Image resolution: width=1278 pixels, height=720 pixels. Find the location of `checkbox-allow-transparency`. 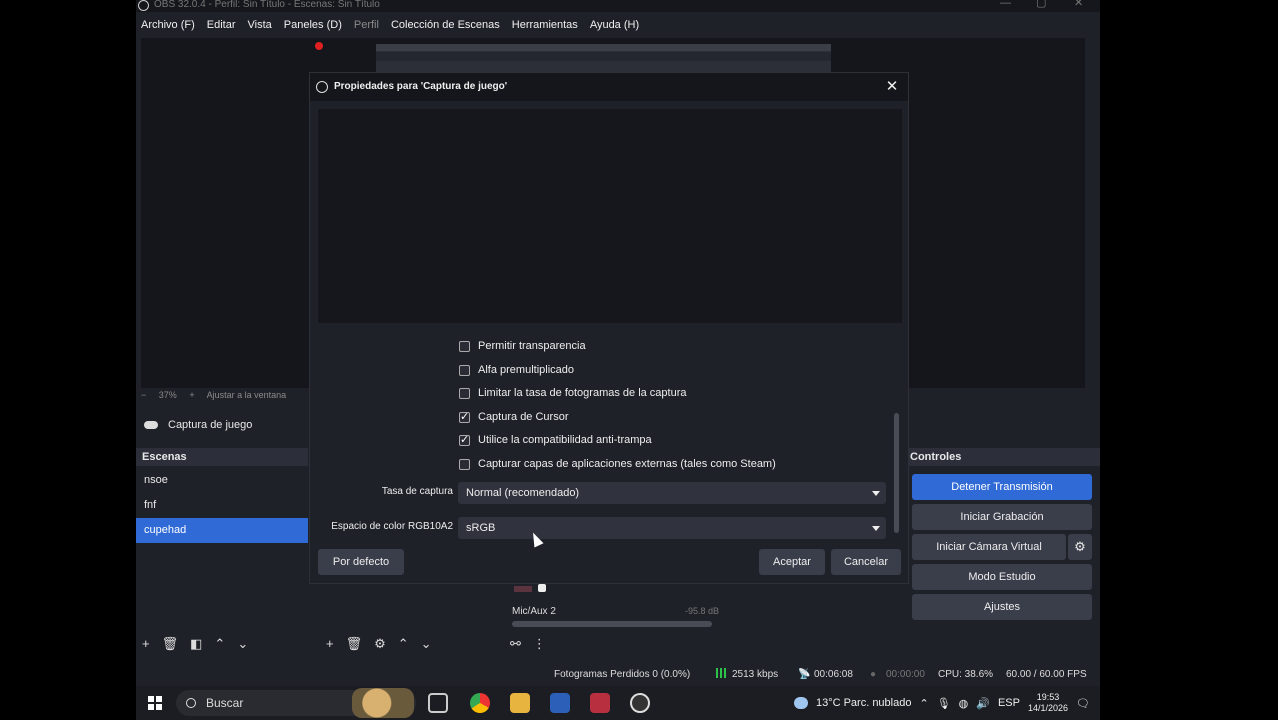

checkbox-allow-transparency is located at coordinates (464, 346).